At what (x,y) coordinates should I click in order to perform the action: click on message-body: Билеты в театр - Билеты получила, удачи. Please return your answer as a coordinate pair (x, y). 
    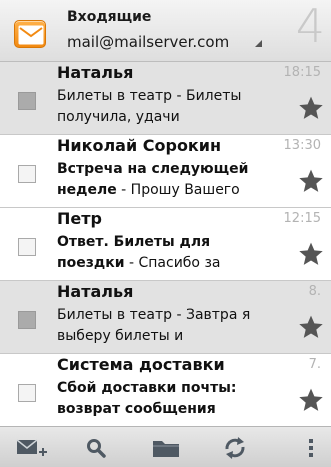
    Looking at the image, I should click on (164, 108).